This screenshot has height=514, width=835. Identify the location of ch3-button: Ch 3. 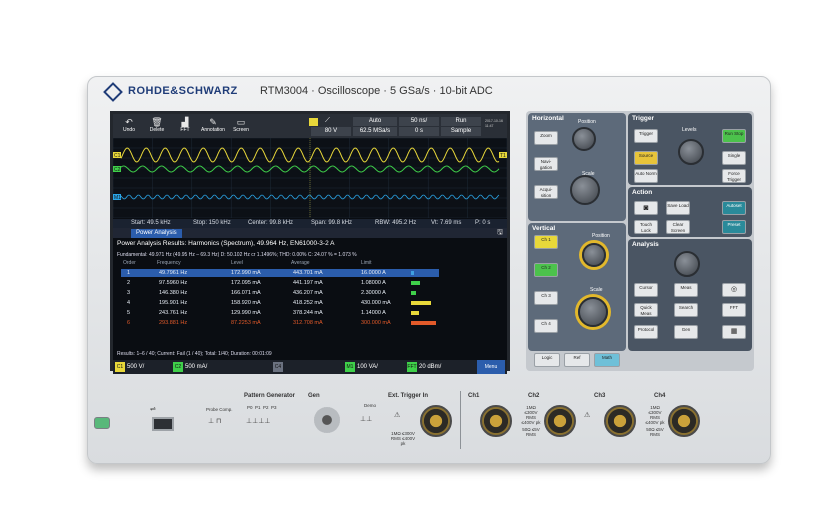
(546, 298).